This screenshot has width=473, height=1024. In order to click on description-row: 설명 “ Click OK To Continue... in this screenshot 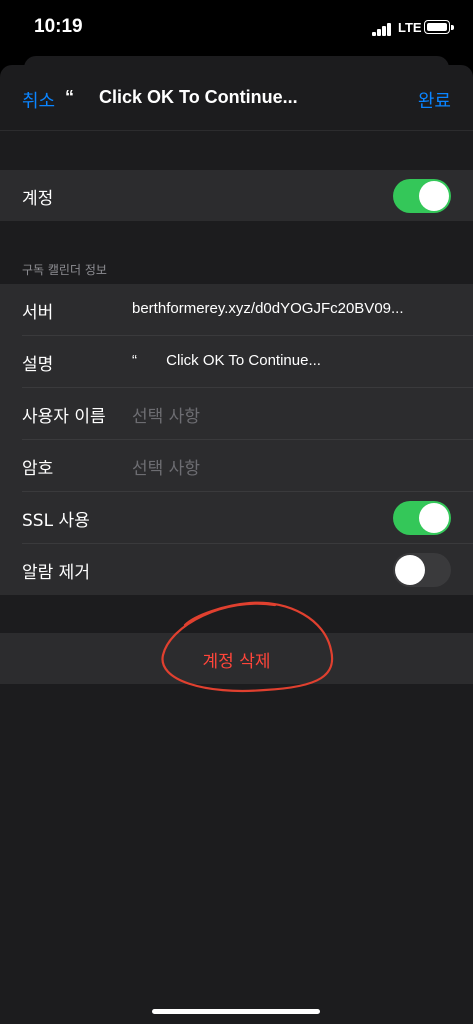, I will do `click(247, 362)`.